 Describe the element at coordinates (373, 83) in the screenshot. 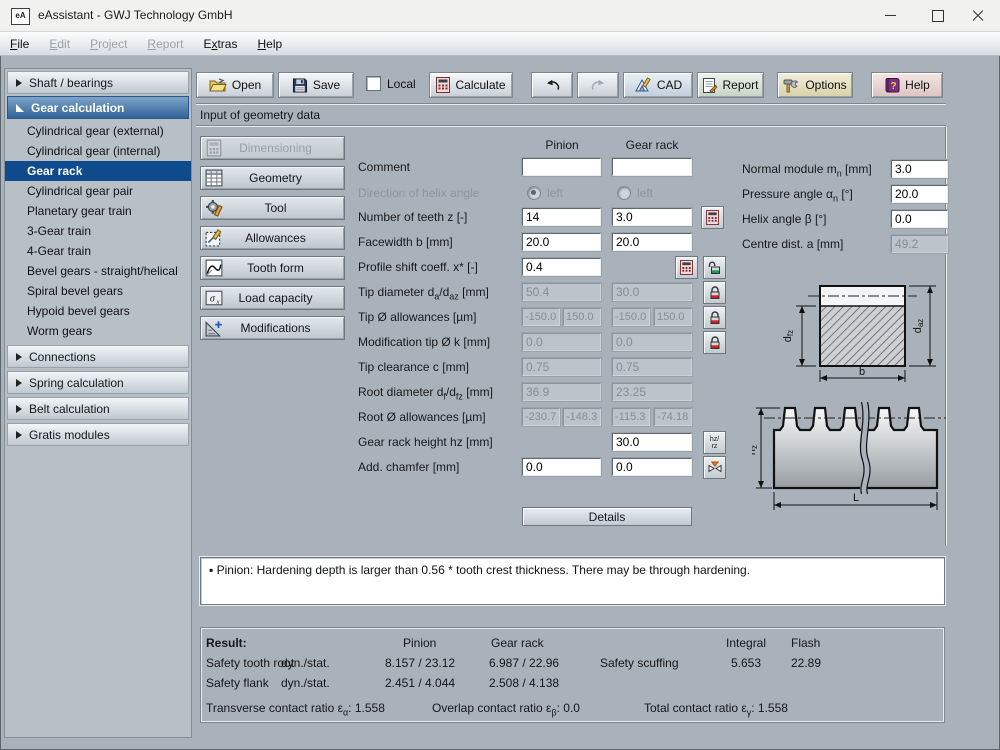

I see `local-checkbox` at that location.